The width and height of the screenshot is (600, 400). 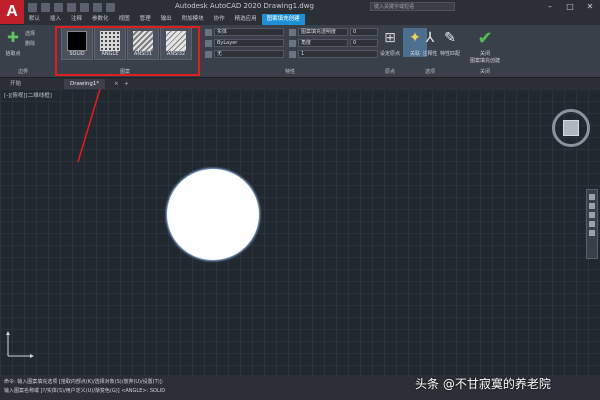 What do you see at coordinates (213, 214) in the screenshot?
I see `solid-hatched-circle` at bounding box center [213, 214].